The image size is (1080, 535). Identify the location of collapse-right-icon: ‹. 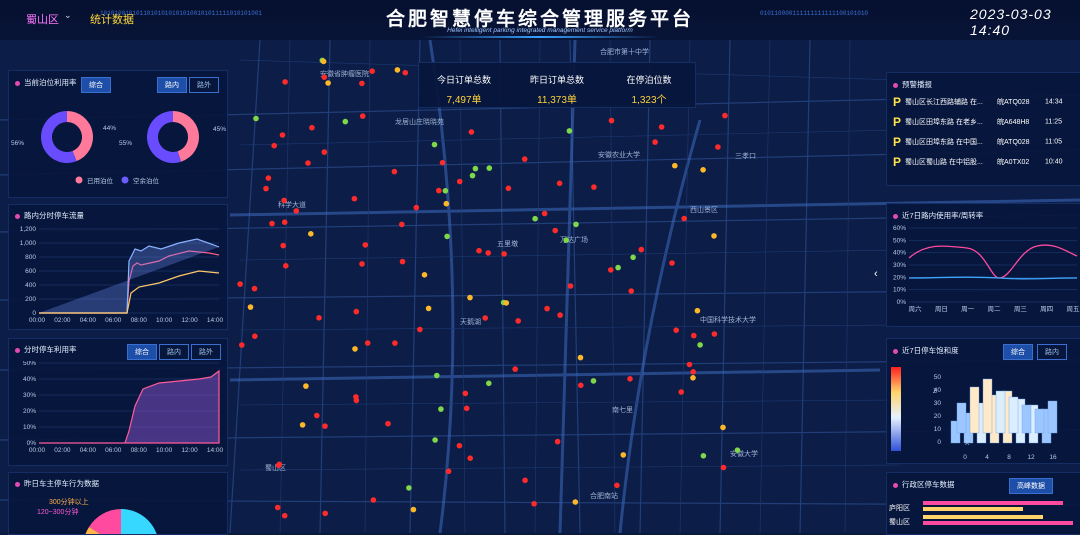
(876, 274).